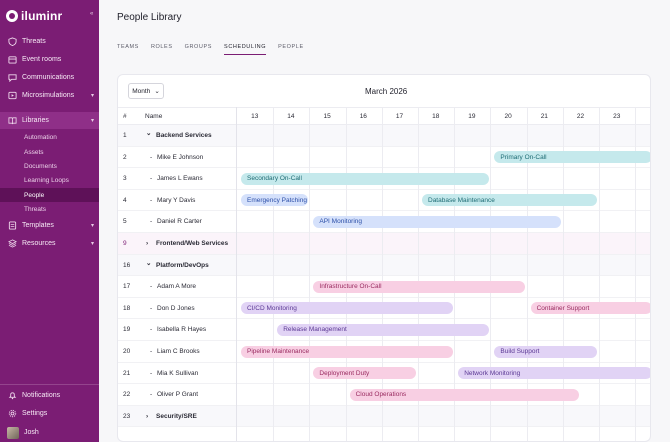 This screenshot has width=670, height=442. I want to click on sidebar-item-event-rooms: Event rooms, so click(49, 59).